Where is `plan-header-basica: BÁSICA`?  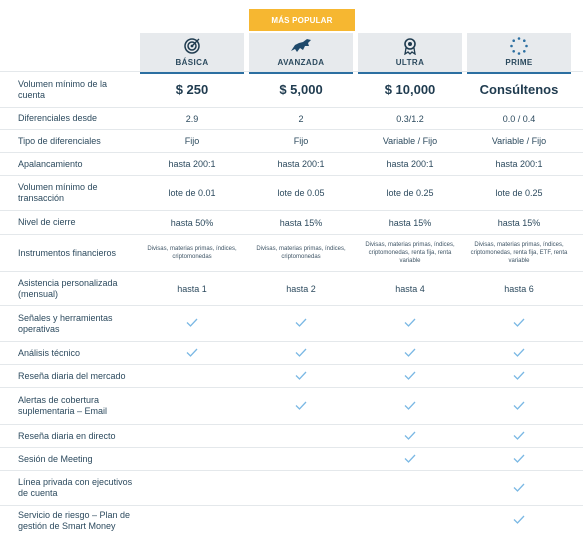 plan-header-basica: BÁSICA is located at coordinates (192, 53).